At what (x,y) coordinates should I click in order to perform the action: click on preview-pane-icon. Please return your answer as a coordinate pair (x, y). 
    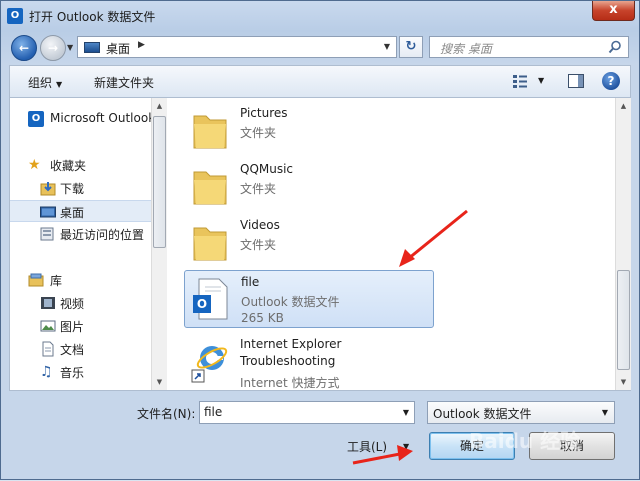
    Looking at the image, I should click on (576, 81).